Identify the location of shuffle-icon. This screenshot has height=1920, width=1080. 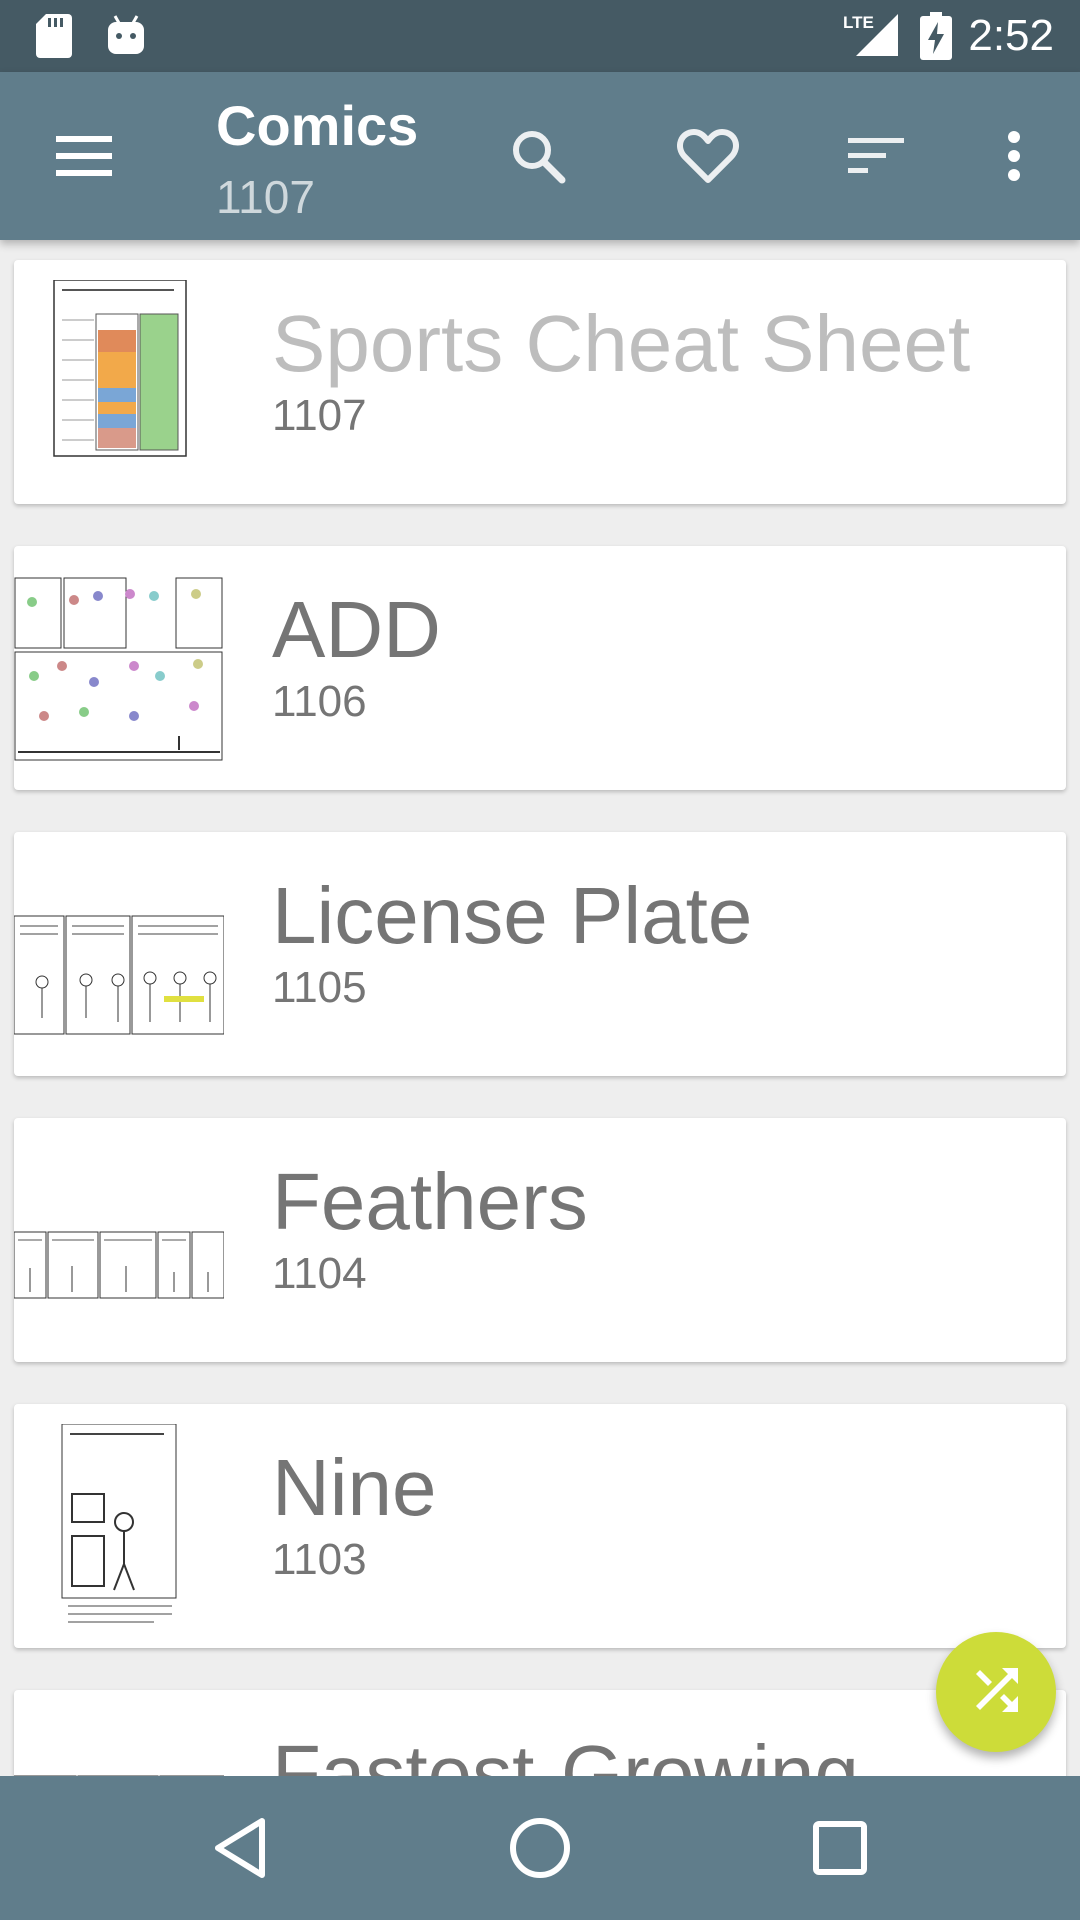
(996, 1692).